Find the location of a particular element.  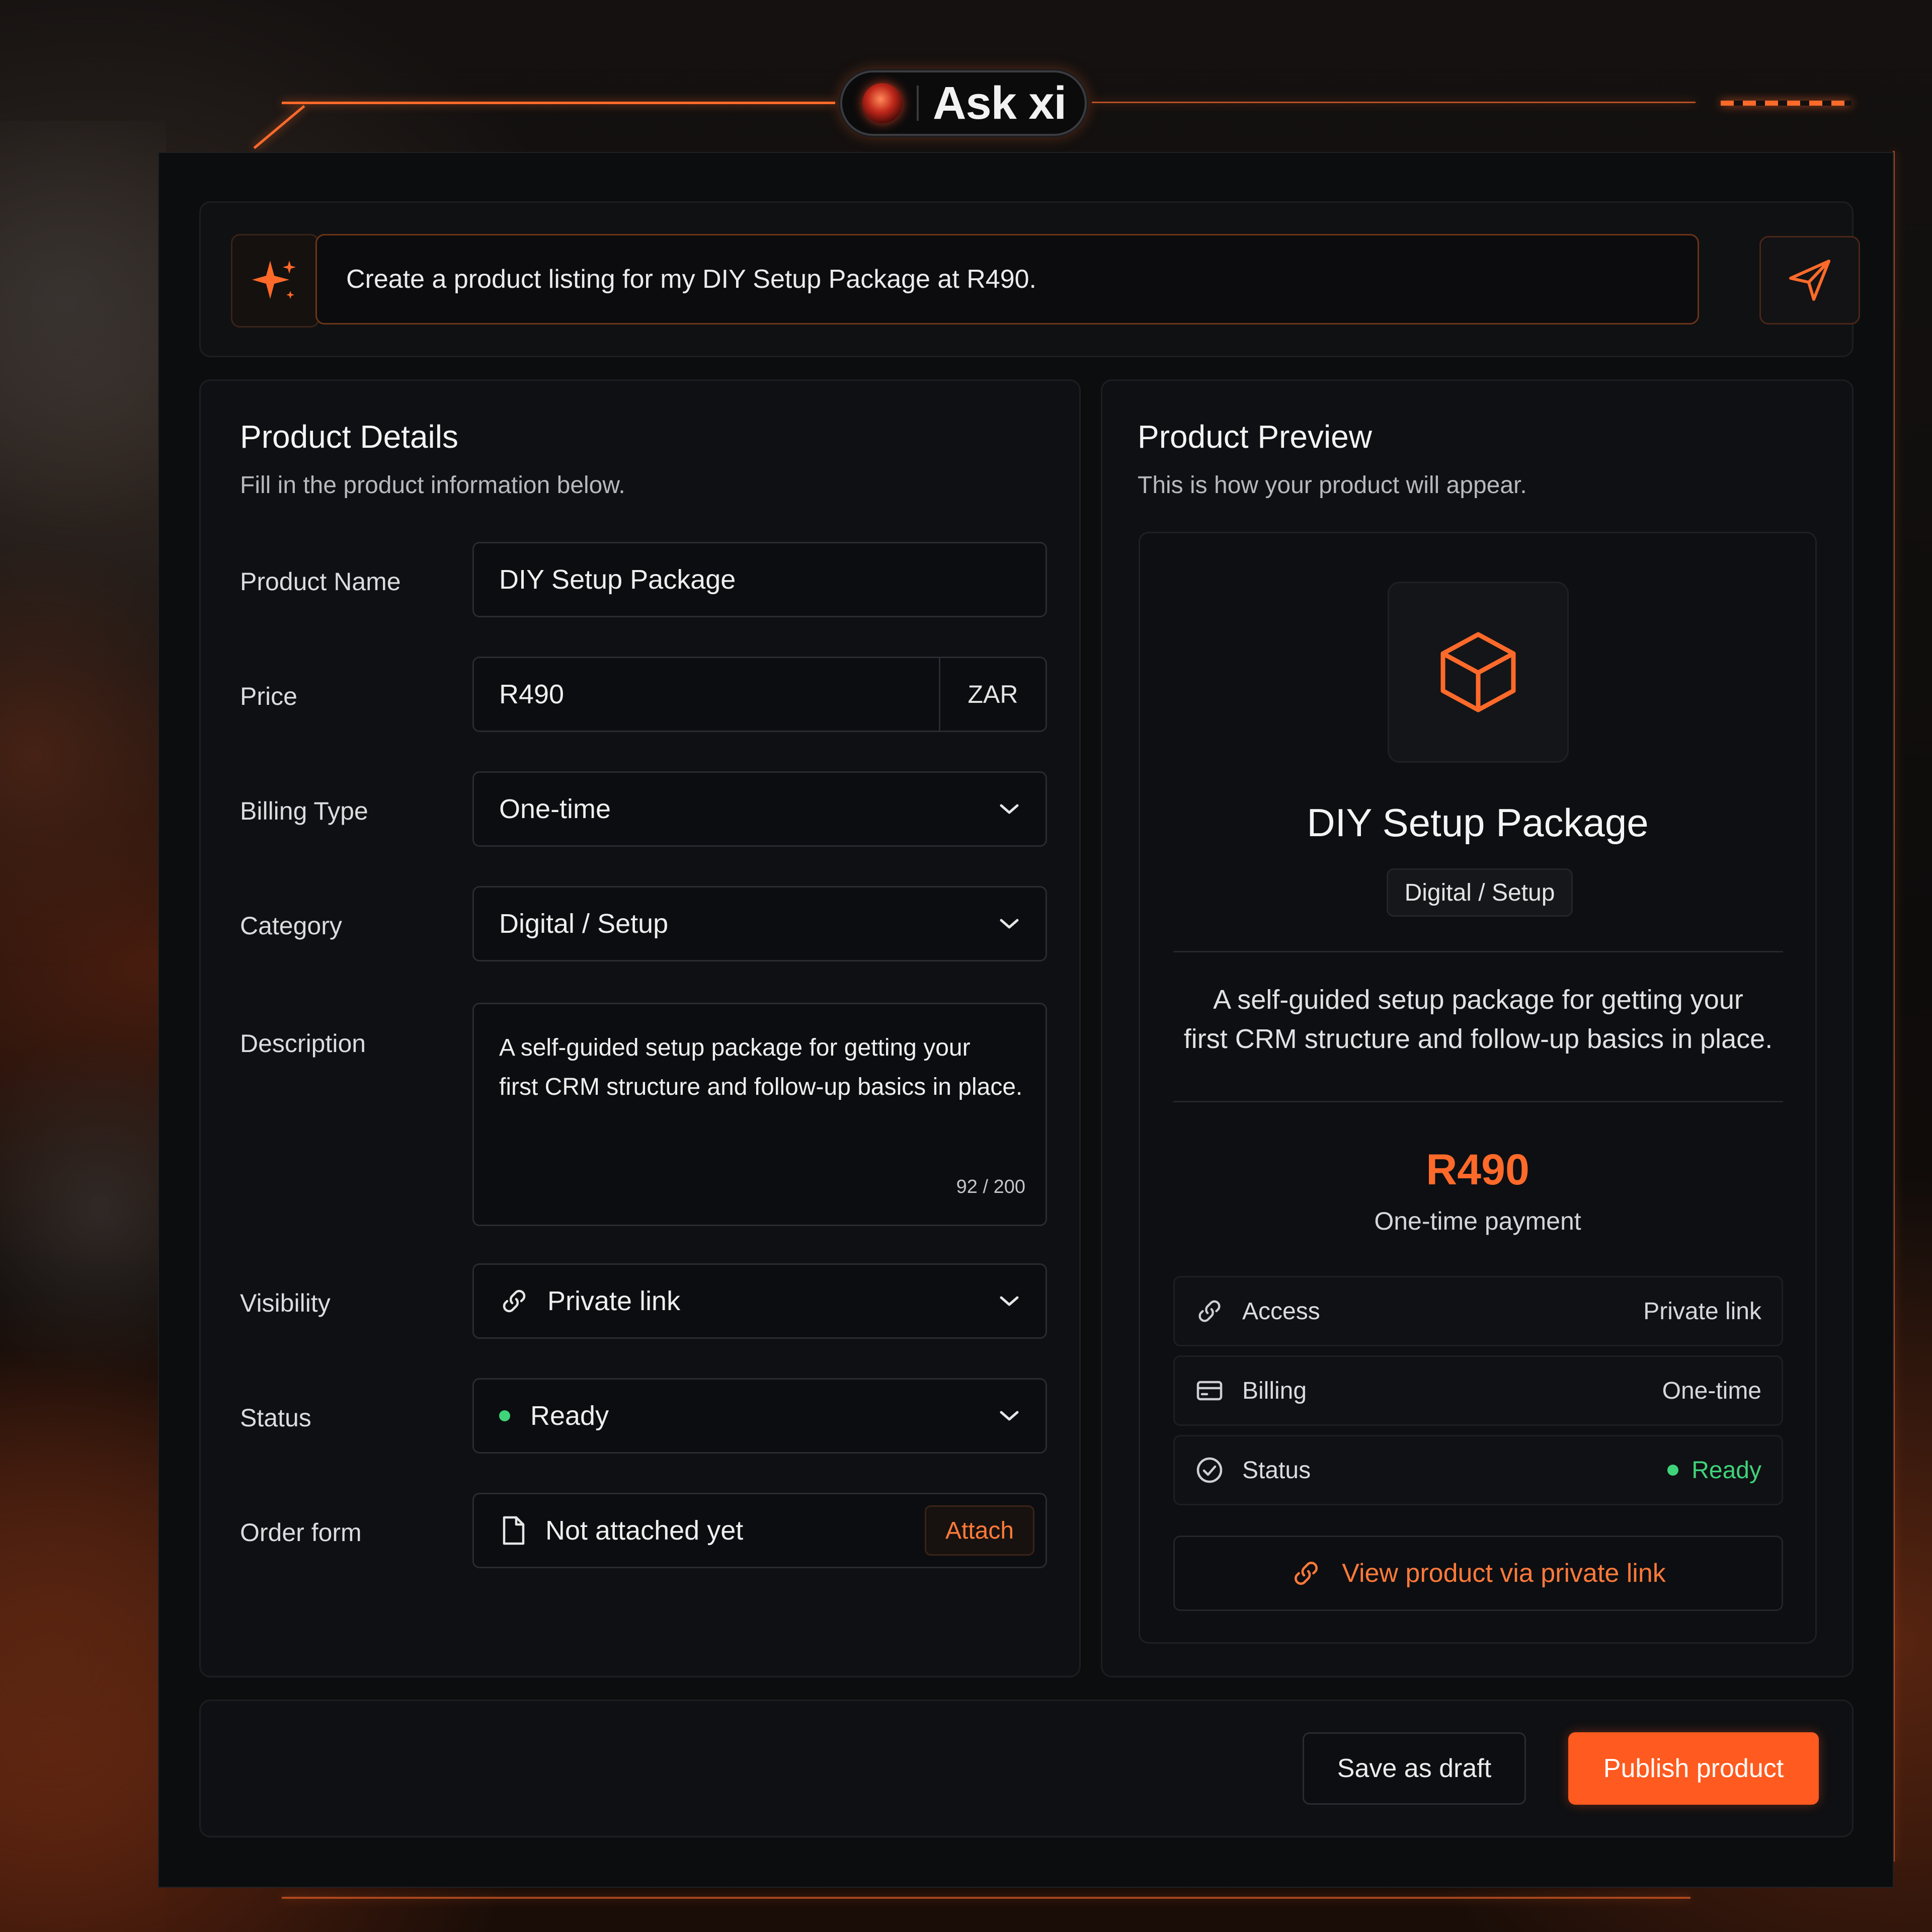

save-draft-button: Save as draft is located at coordinates (1415, 1769).